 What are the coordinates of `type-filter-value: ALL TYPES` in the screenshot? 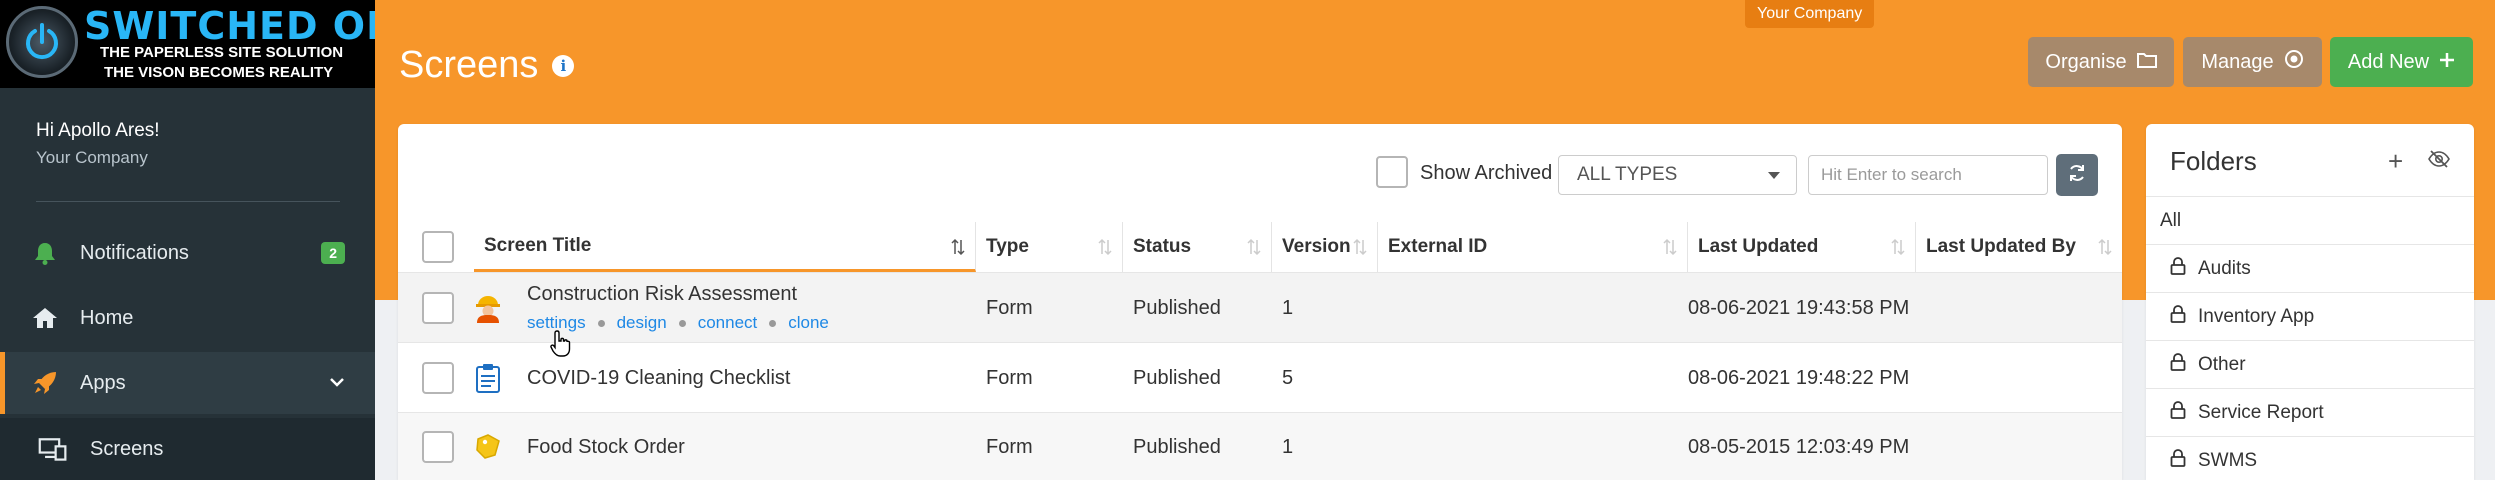 It's located at (1627, 174).